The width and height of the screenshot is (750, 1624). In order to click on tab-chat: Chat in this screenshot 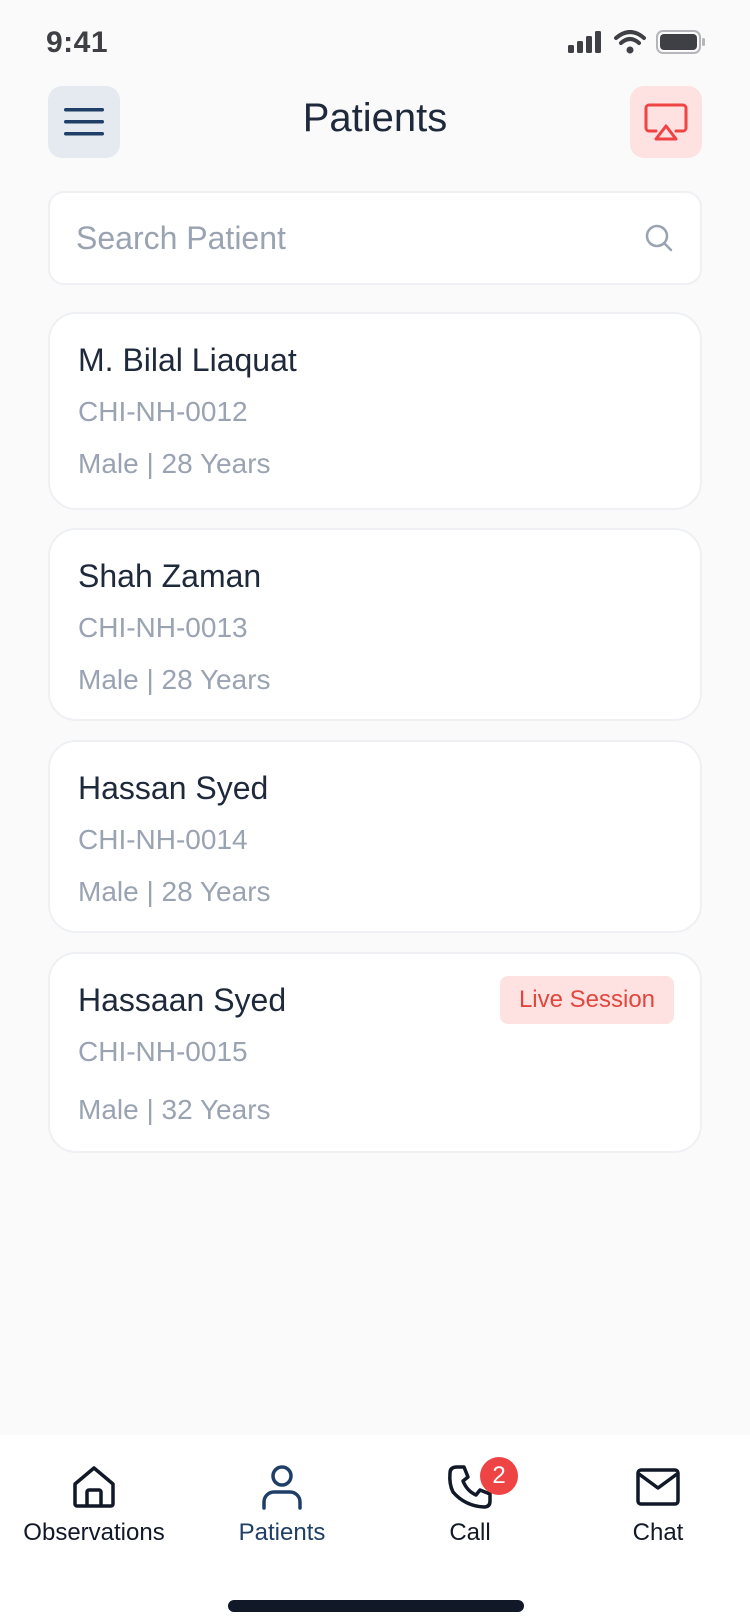, I will do `click(657, 1511)`.